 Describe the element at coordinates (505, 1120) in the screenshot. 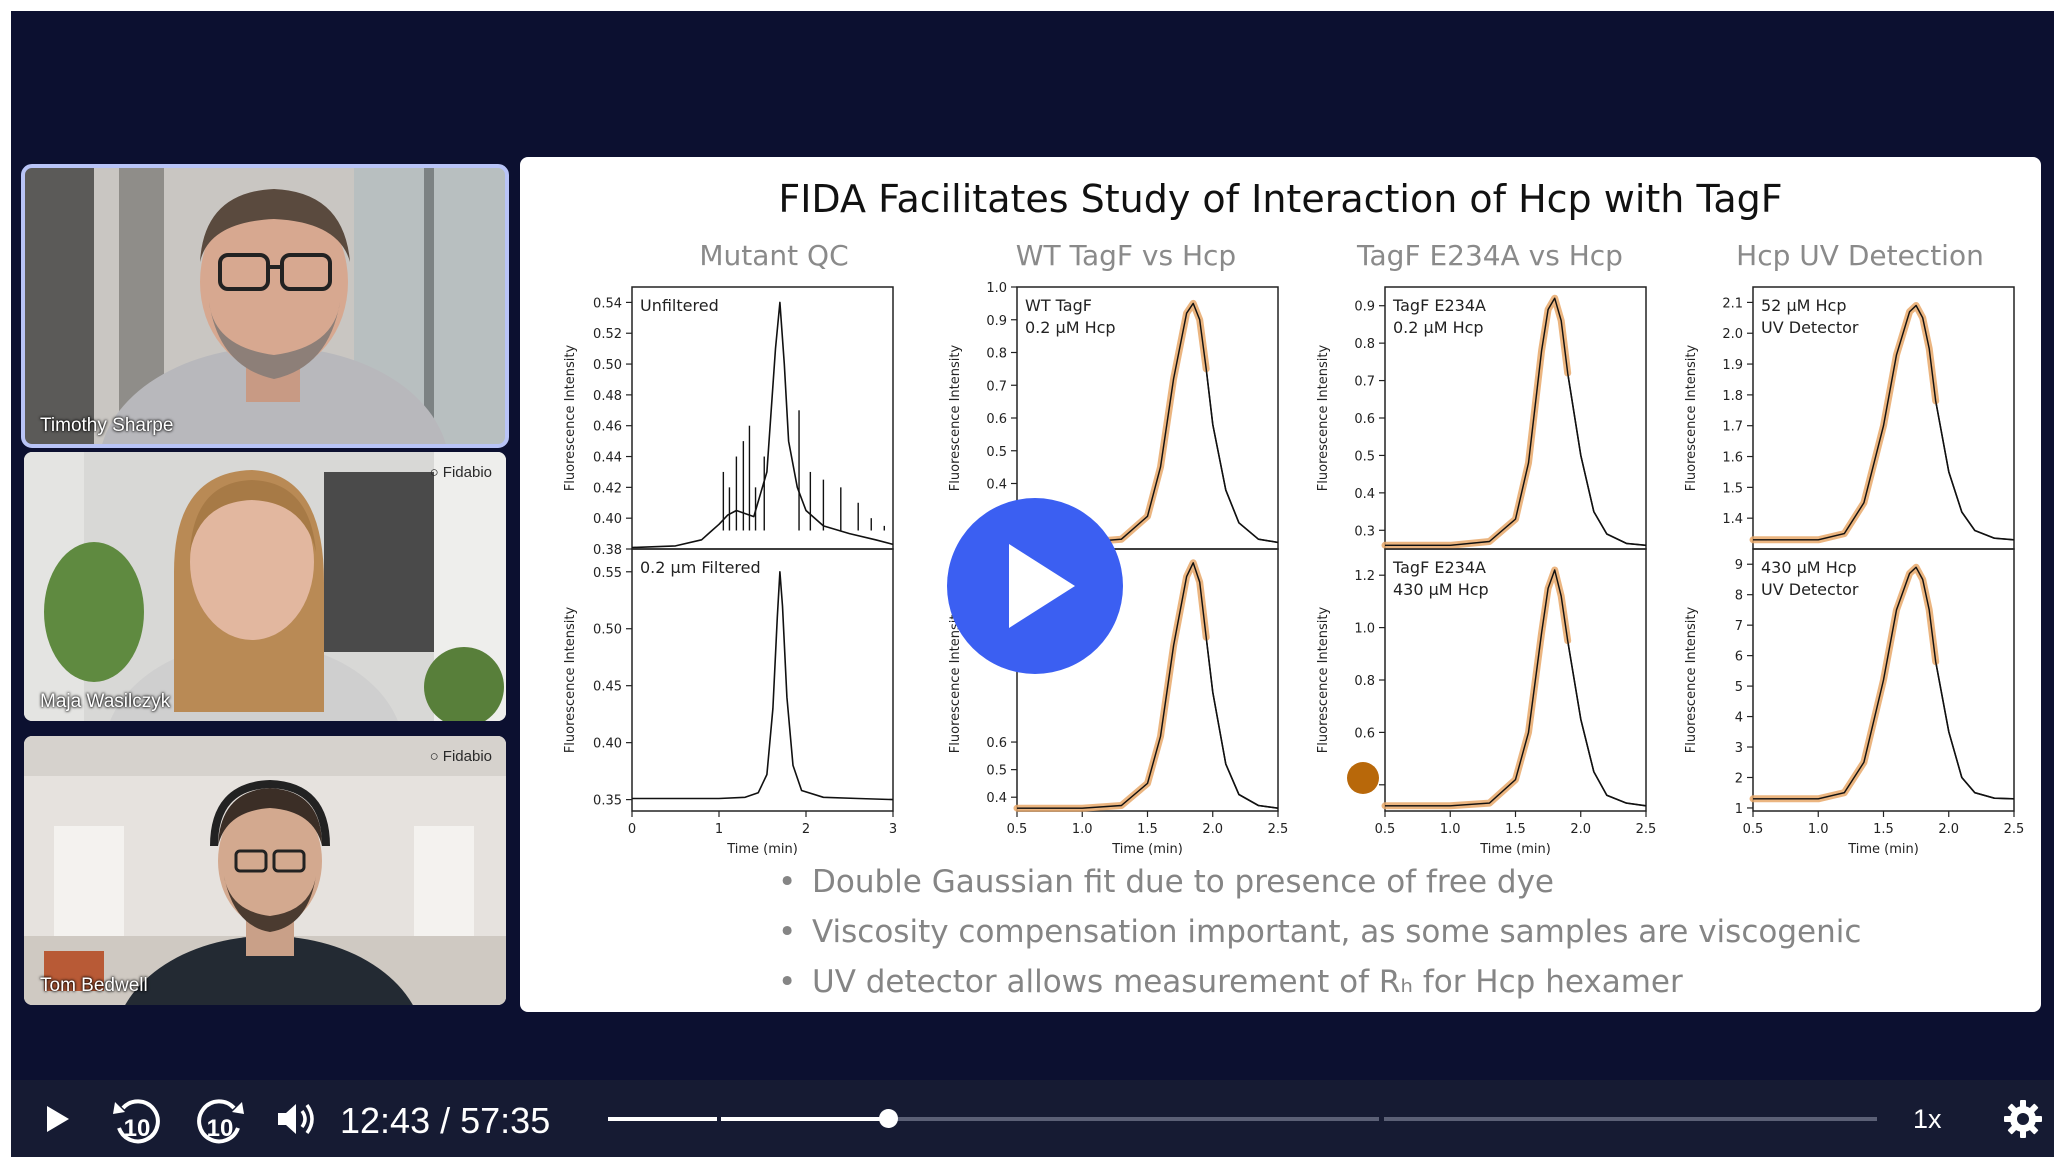

I see `duration: 57:35` at that location.